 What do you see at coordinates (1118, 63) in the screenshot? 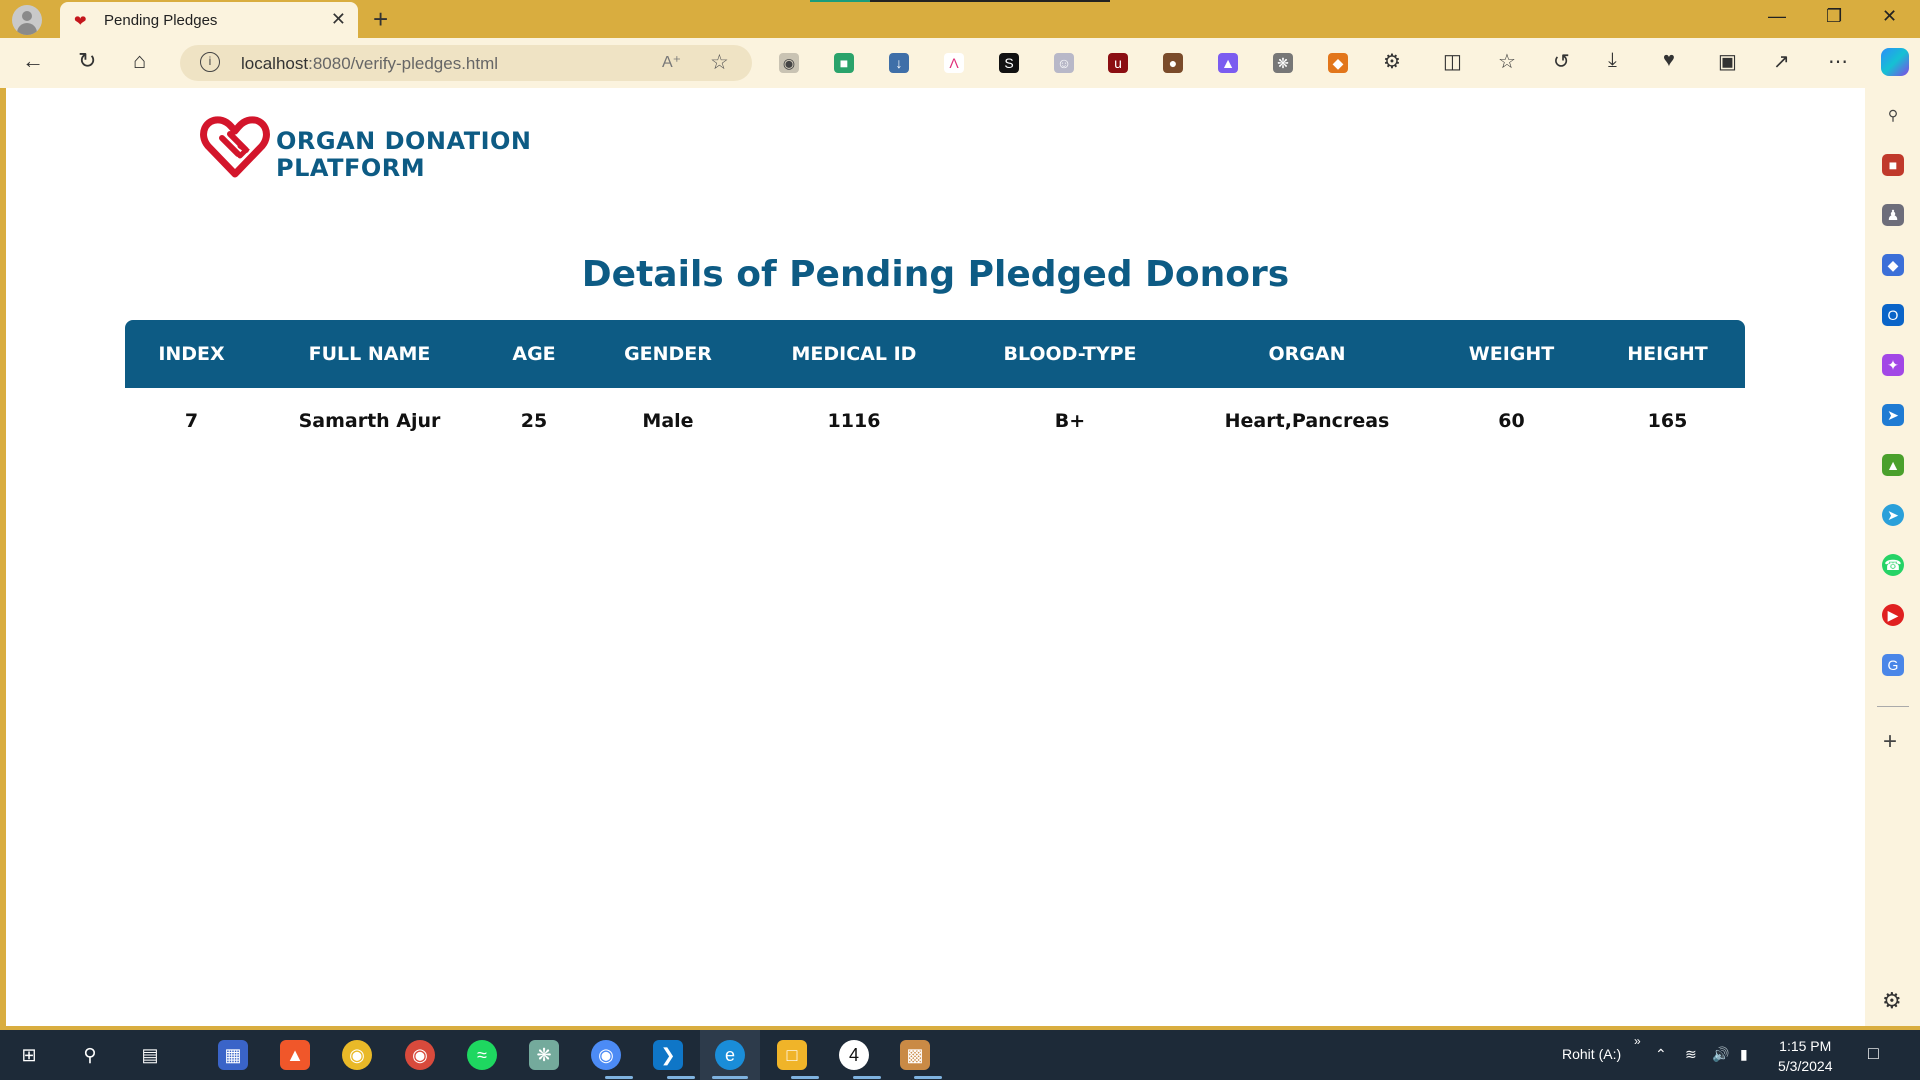
I see `ublock-origin-icon: u` at bounding box center [1118, 63].